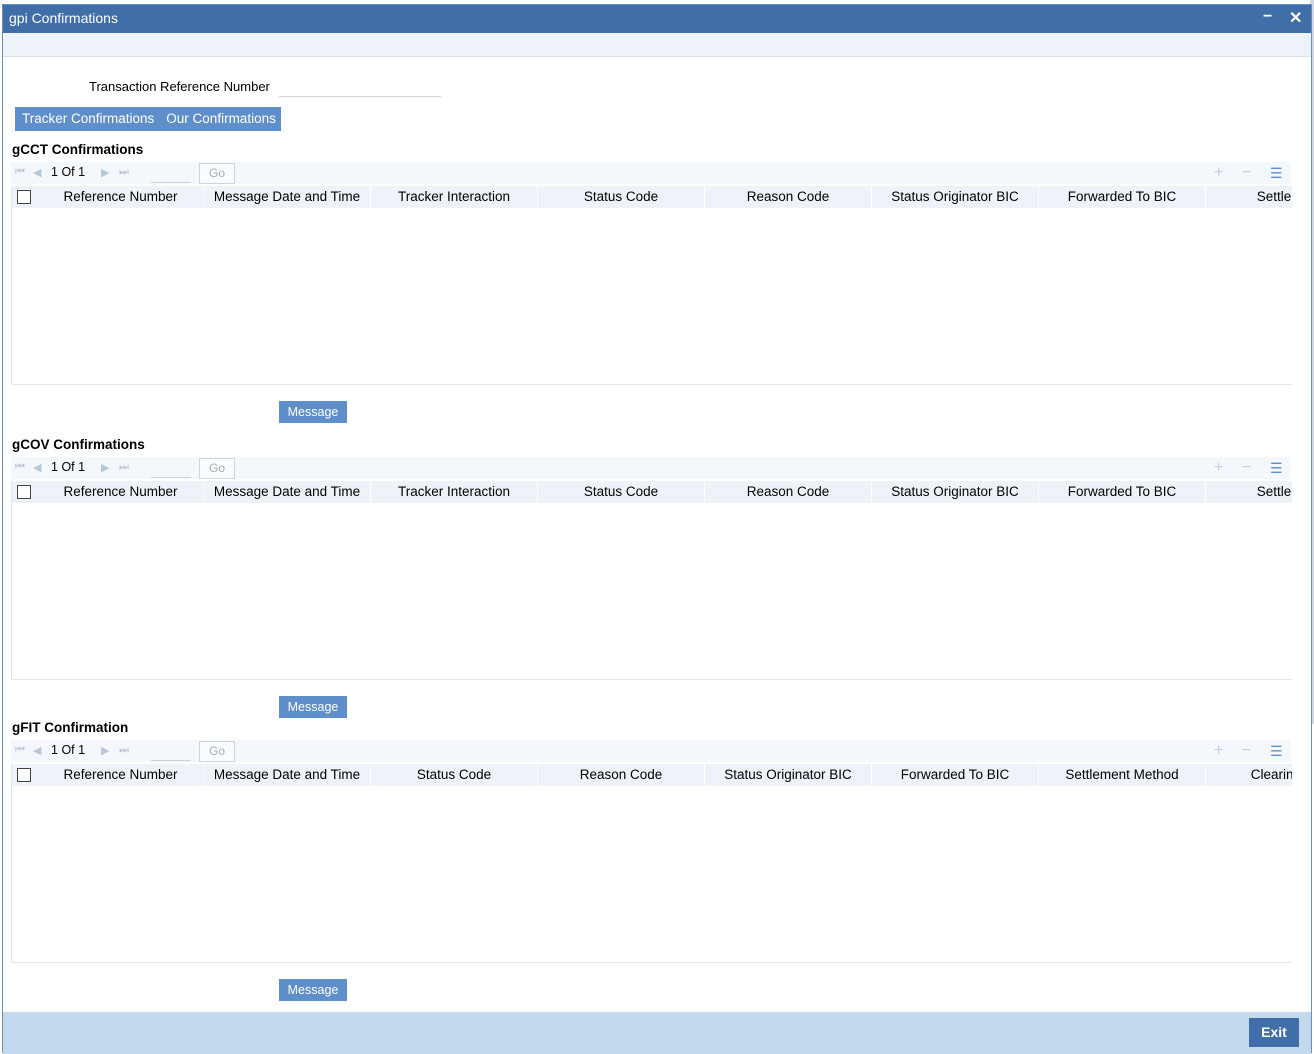 The image size is (1314, 1054). Describe the element at coordinates (179, 86) in the screenshot. I see `txn-ref-label: Transaction Reference Number` at that location.